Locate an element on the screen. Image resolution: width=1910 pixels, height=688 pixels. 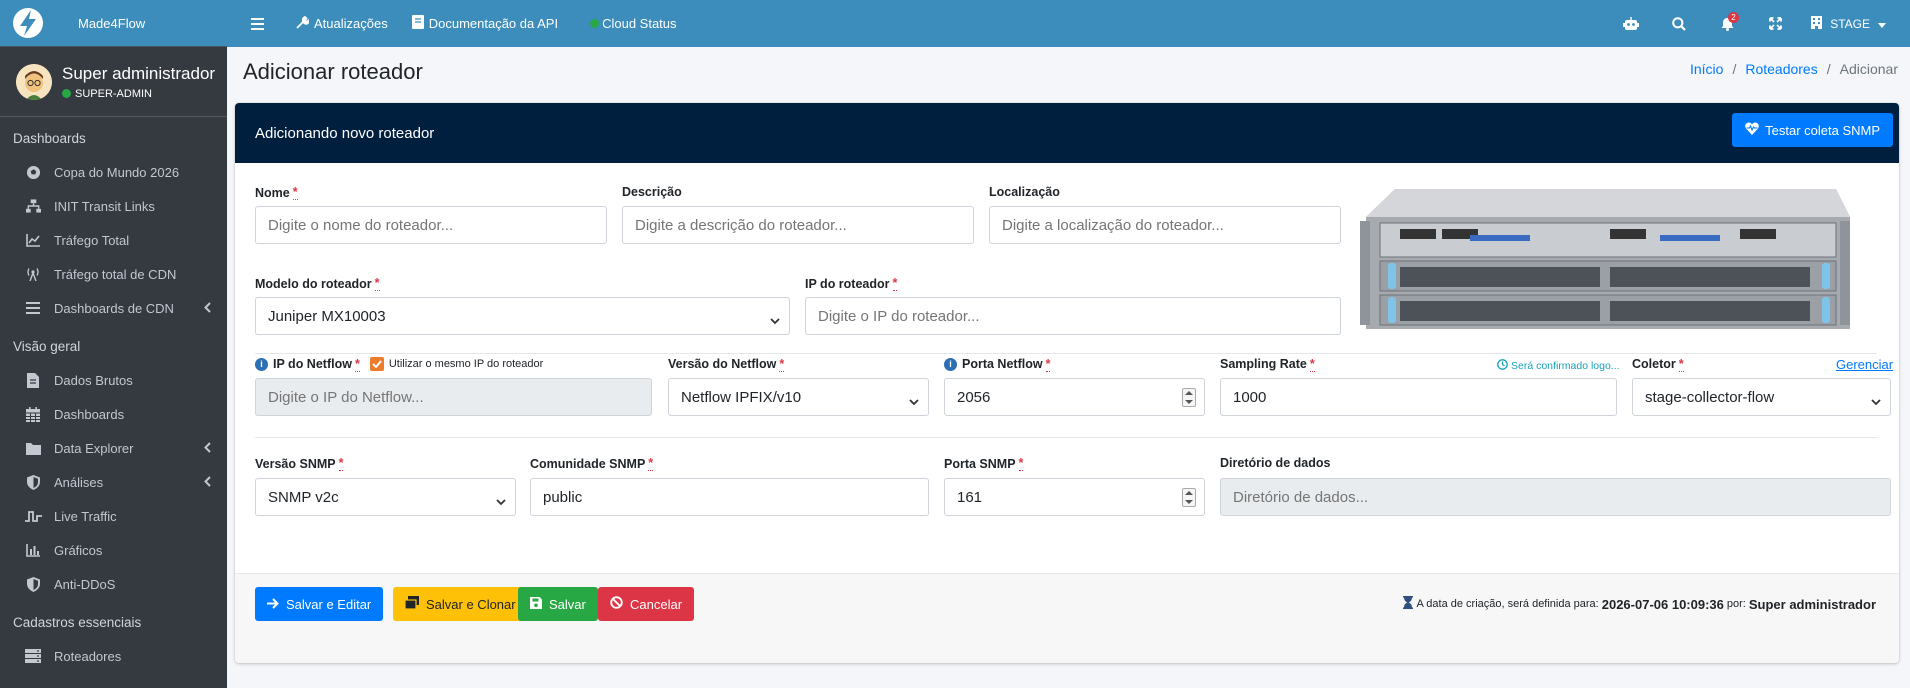
nav-link-atualizacoes: Atualizações is located at coordinates (342, 23).